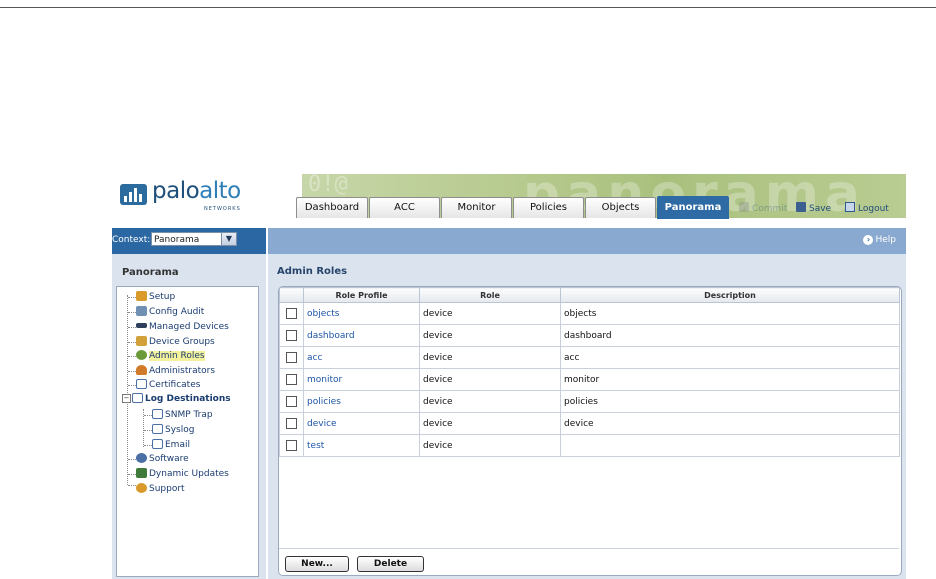 The width and height of the screenshot is (936, 579). What do you see at coordinates (323, 314) in the screenshot?
I see `role-profile-link: objects` at bounding box center [323, 314].